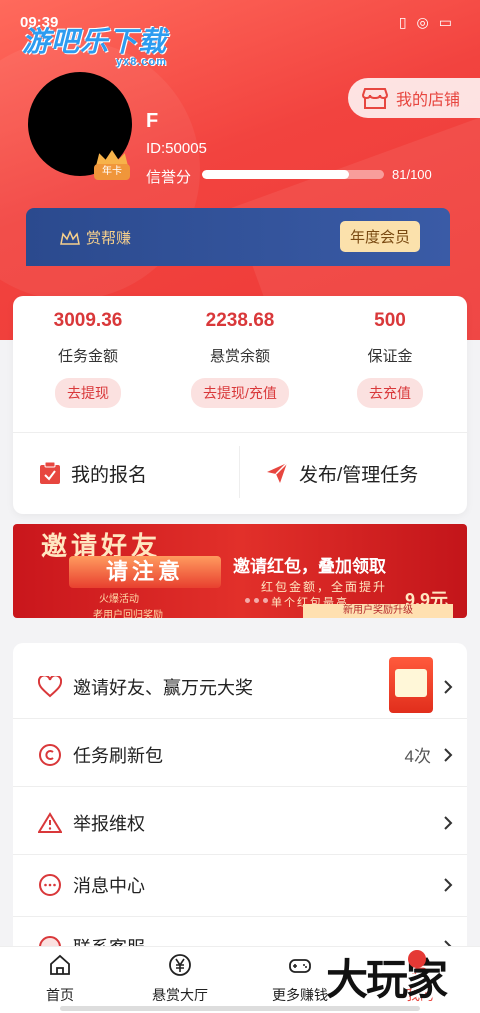  I want to click on vip-title-label: 赏帮赚, so click(109, 238).